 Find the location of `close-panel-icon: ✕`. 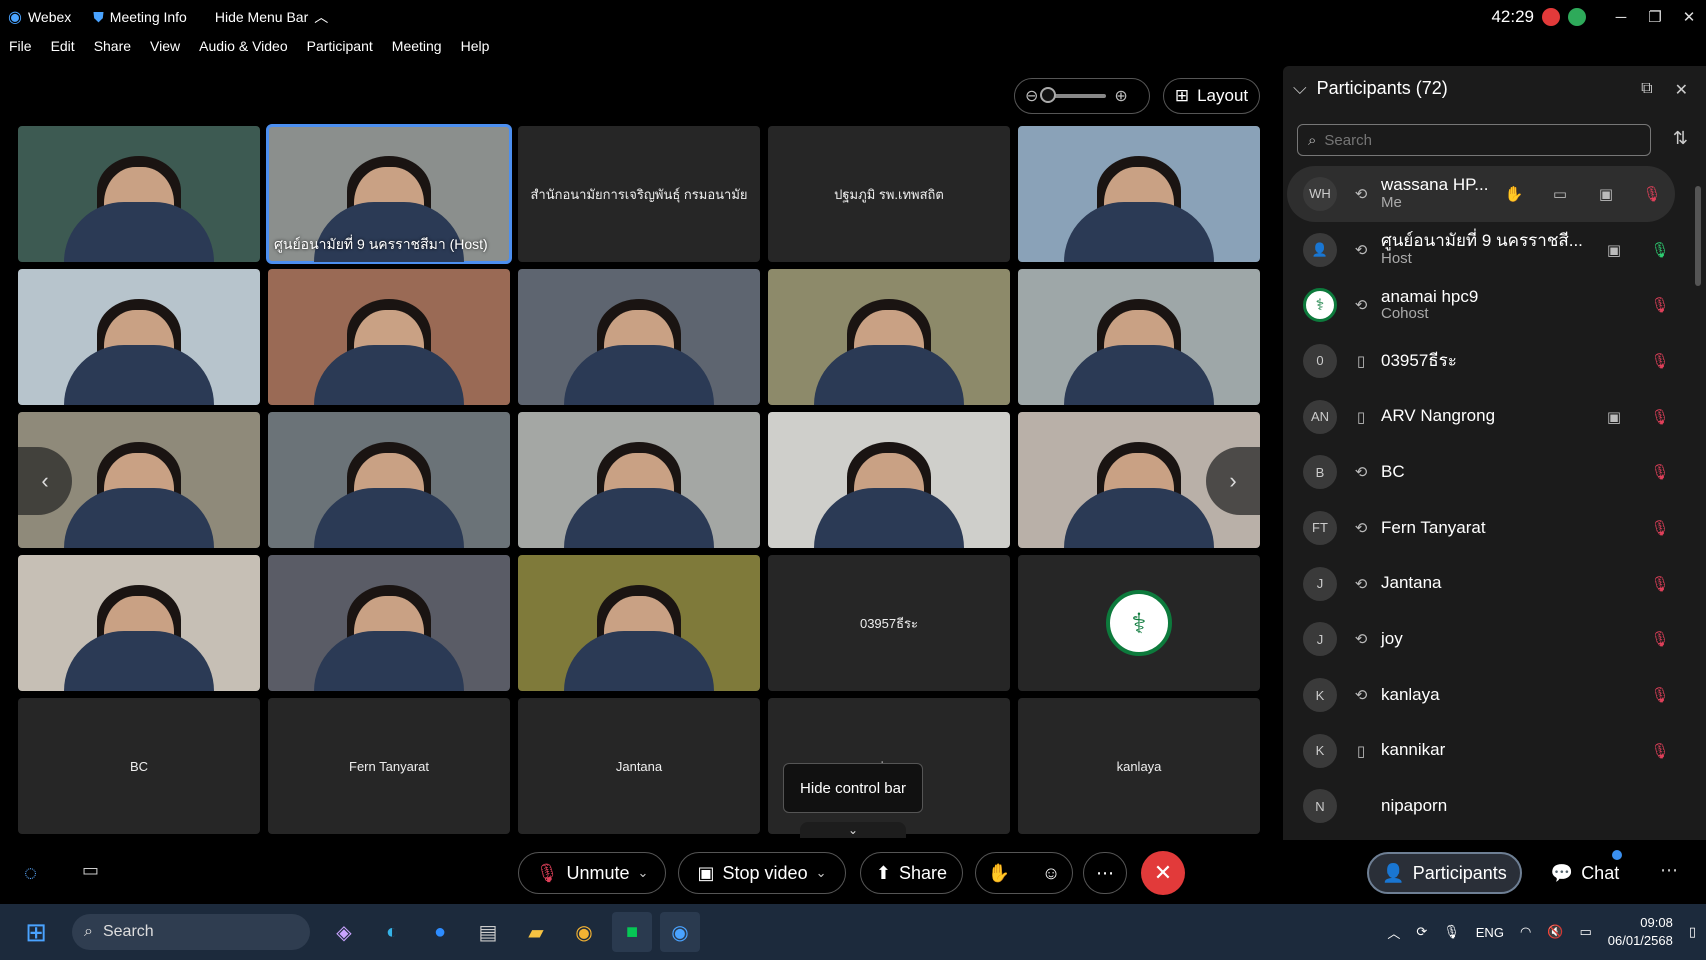

close-panel-icon: ✕ is located at coordinates (1681, 90).